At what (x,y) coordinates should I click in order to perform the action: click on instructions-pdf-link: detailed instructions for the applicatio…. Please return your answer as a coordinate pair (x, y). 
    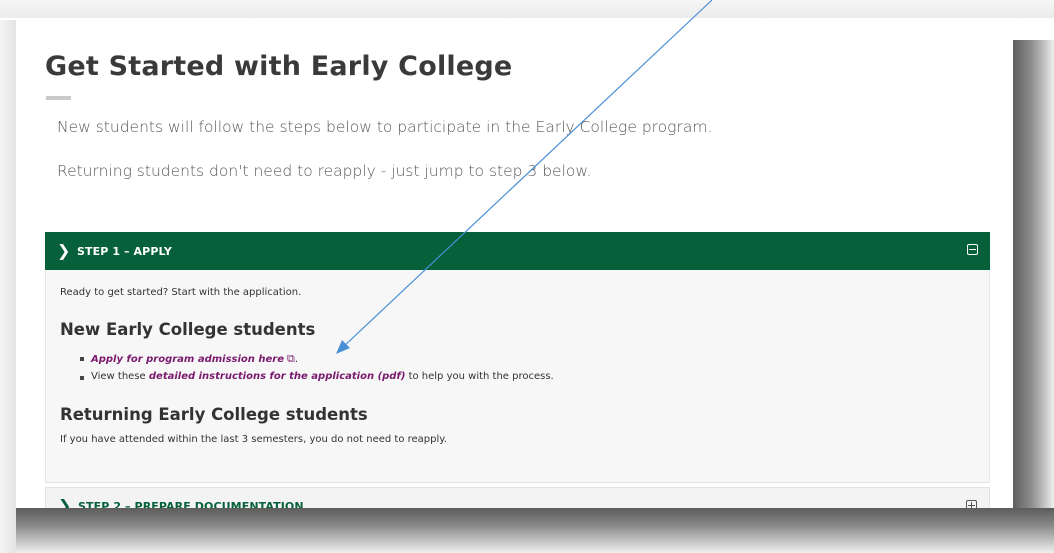
    Looking at the image, I should click on (277, 376).